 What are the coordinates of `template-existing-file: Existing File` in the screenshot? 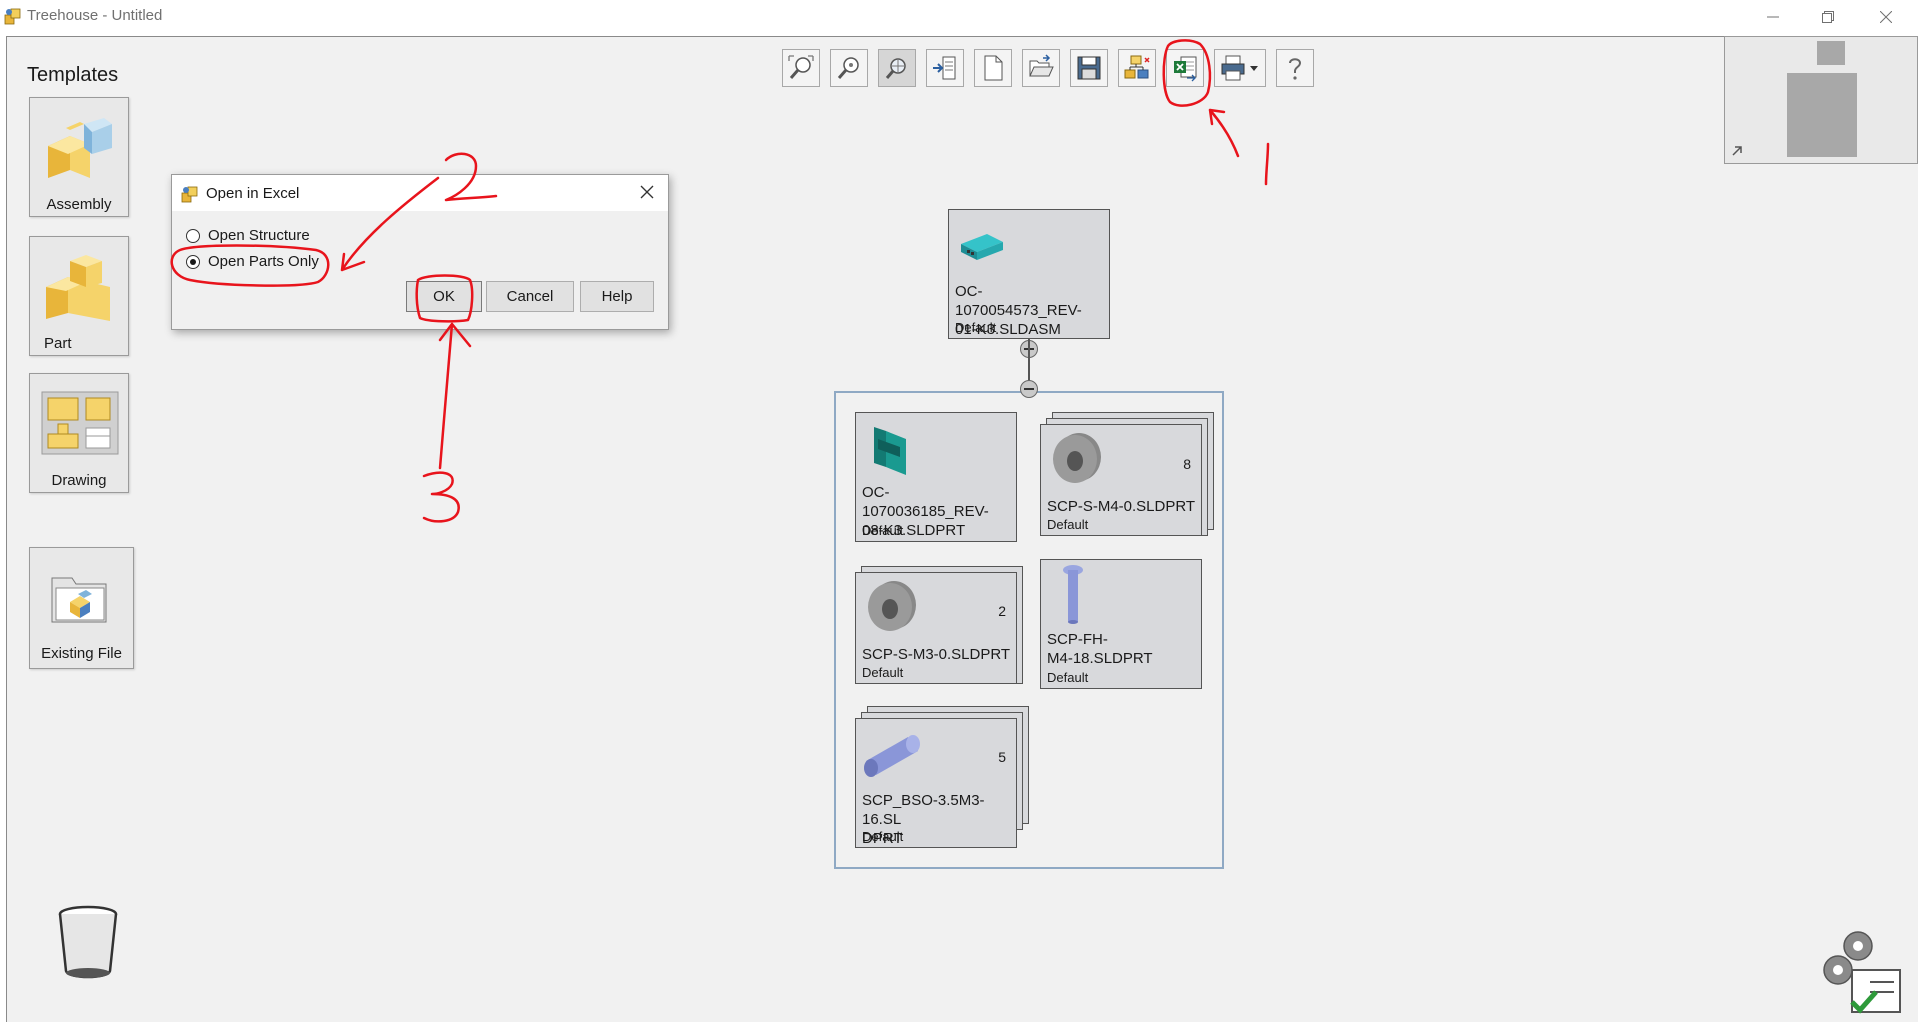 It's located at (81, 608).